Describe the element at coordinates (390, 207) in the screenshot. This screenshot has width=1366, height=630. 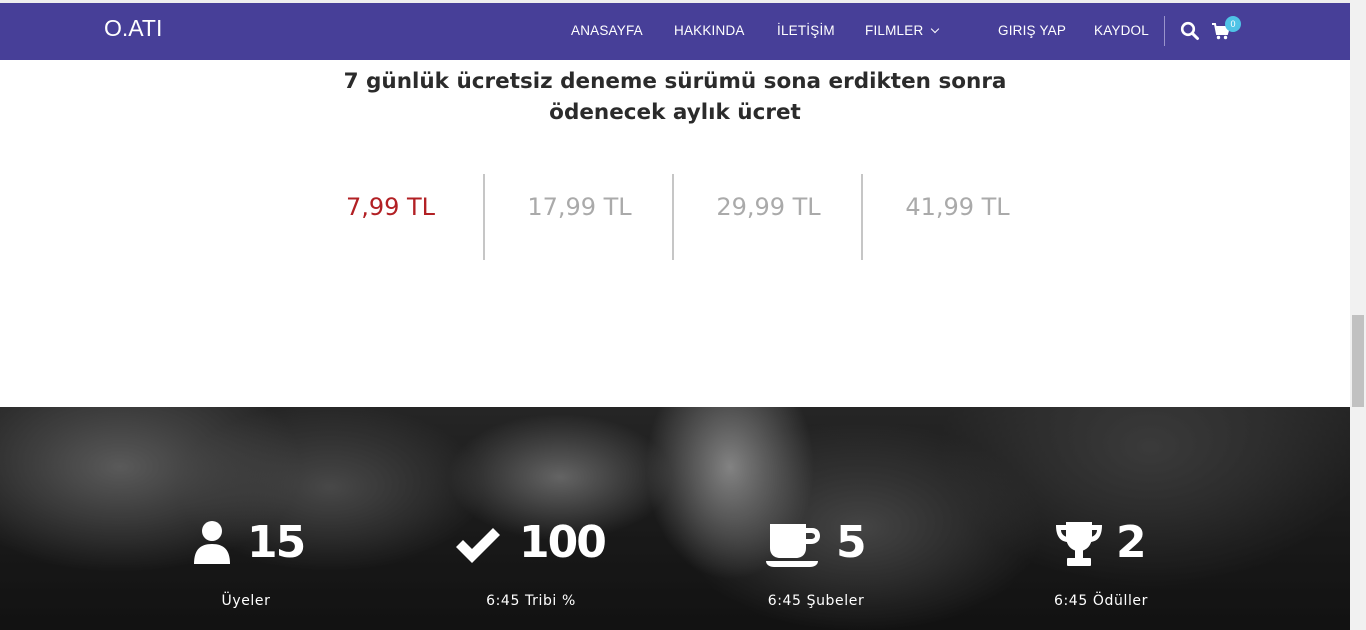
I see `price-option-1: 7,99 TL` at that location.